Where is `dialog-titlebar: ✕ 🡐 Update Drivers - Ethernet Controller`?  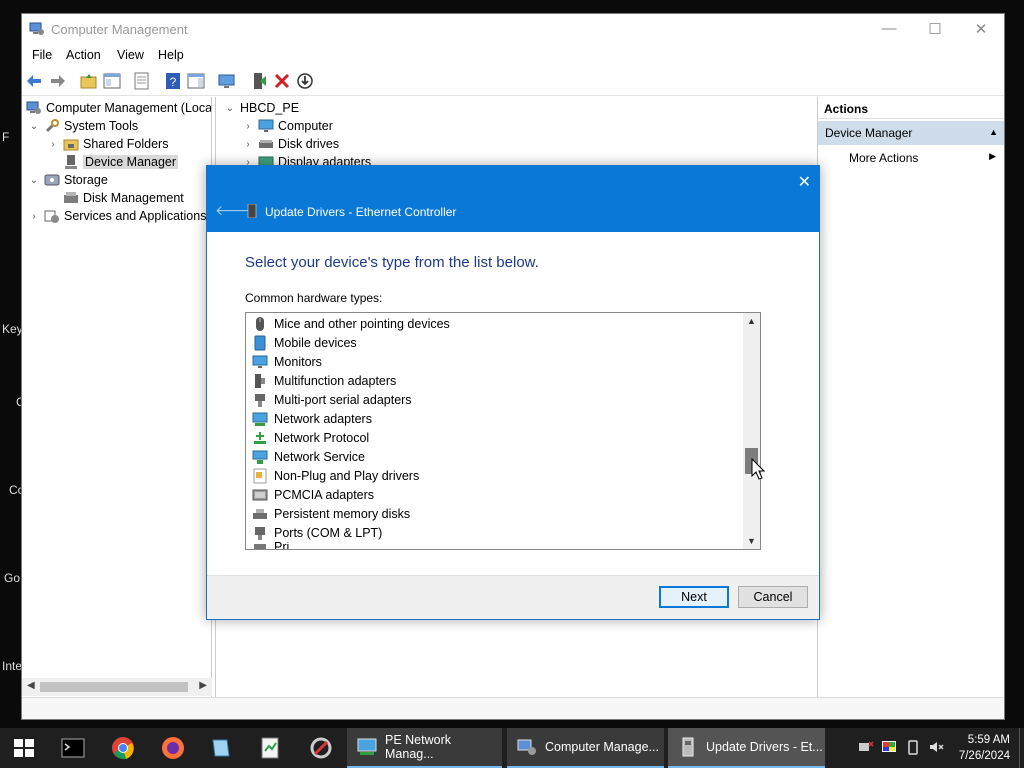
dialog-titlebar: ✕ 🡐 Update Drivers - Ethernet Controller is located at coordinates (513, 199).